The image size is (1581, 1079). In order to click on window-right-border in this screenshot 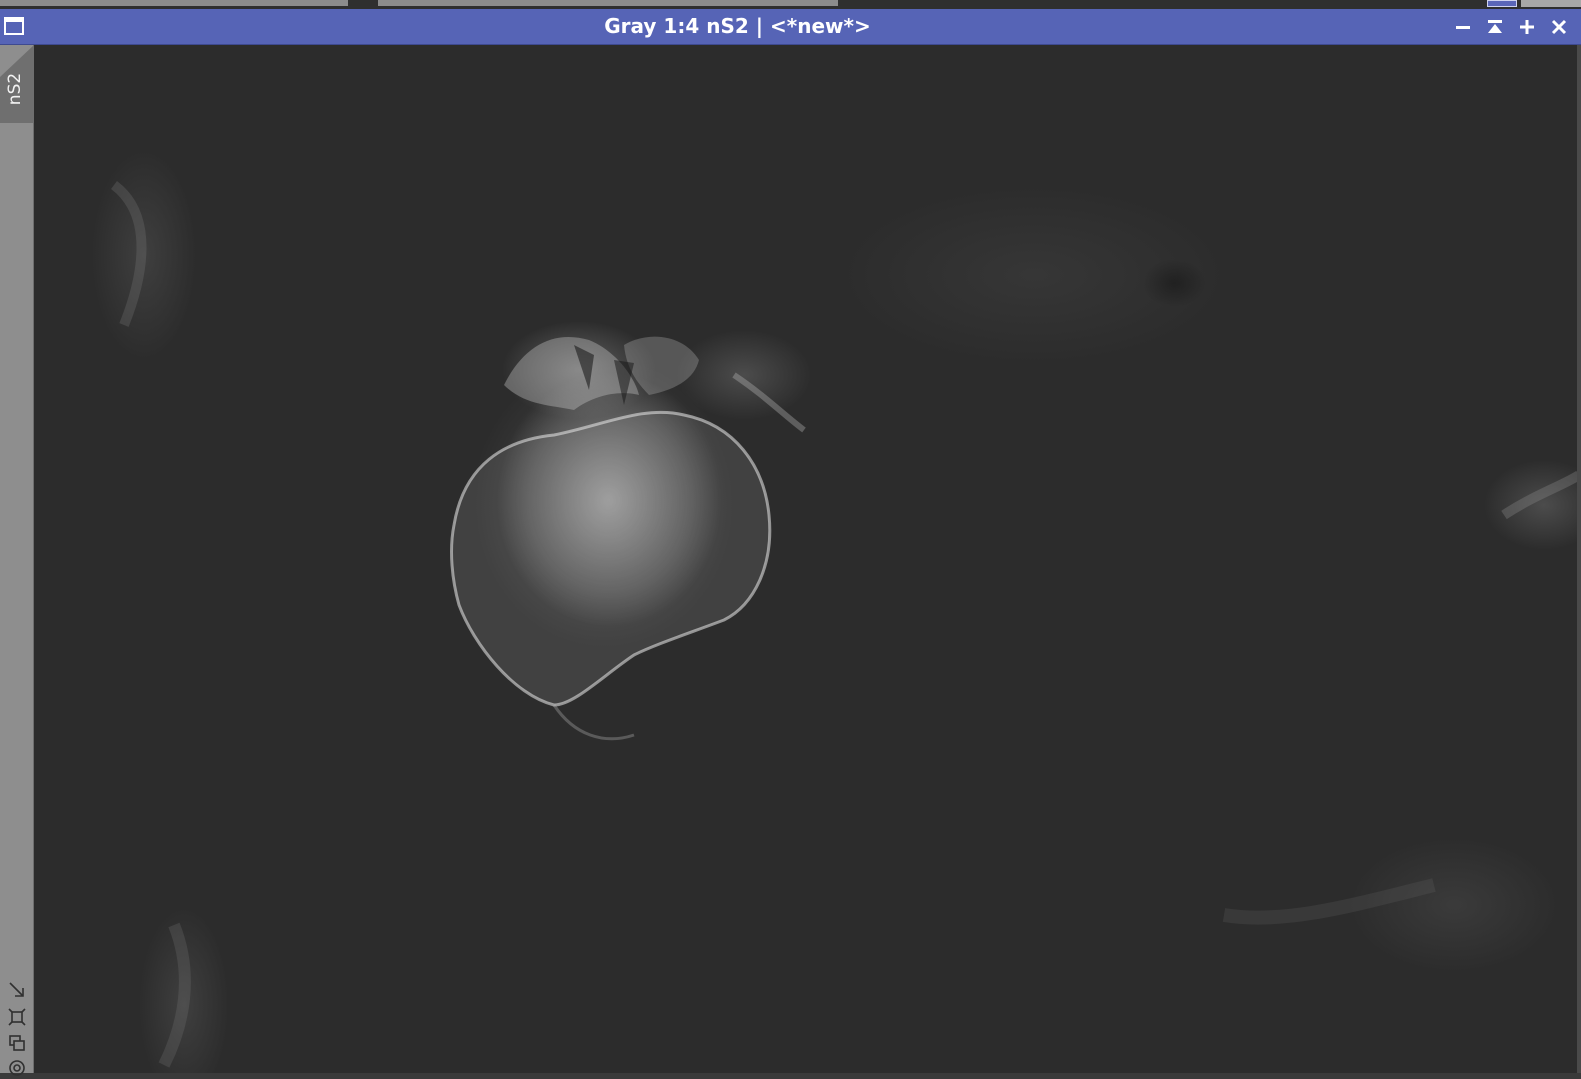, I will do `click(1579, 559)`.